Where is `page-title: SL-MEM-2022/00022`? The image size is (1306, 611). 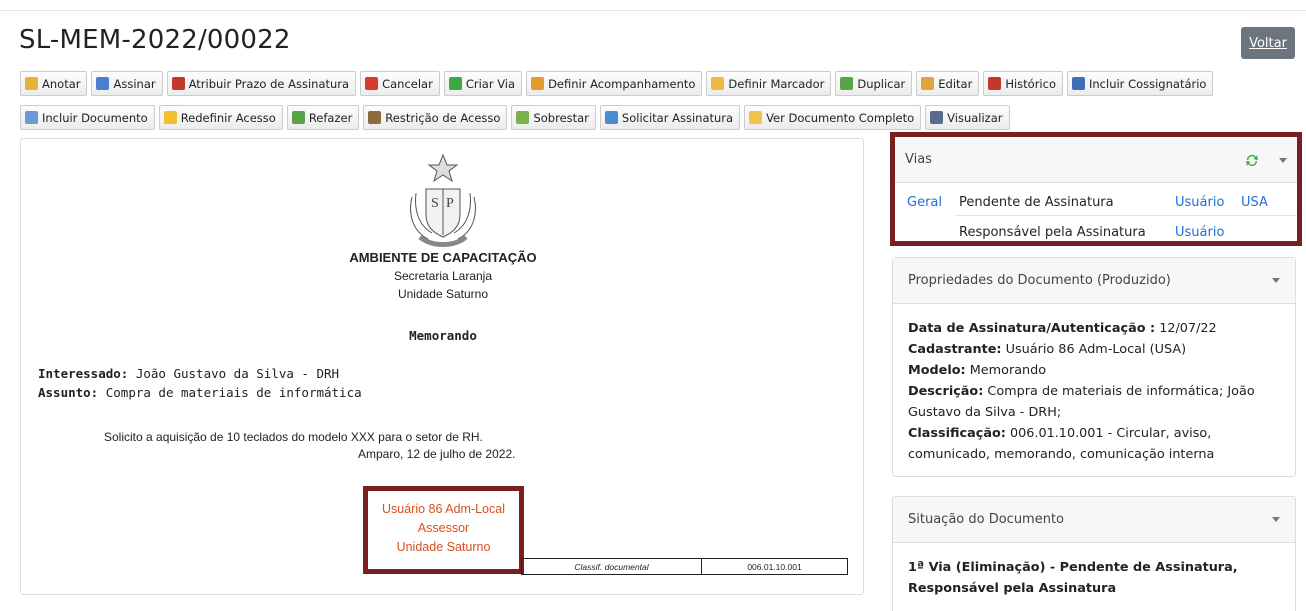 page-title: SL-MEM-2022/00022 is located at coordinates (155, 40).